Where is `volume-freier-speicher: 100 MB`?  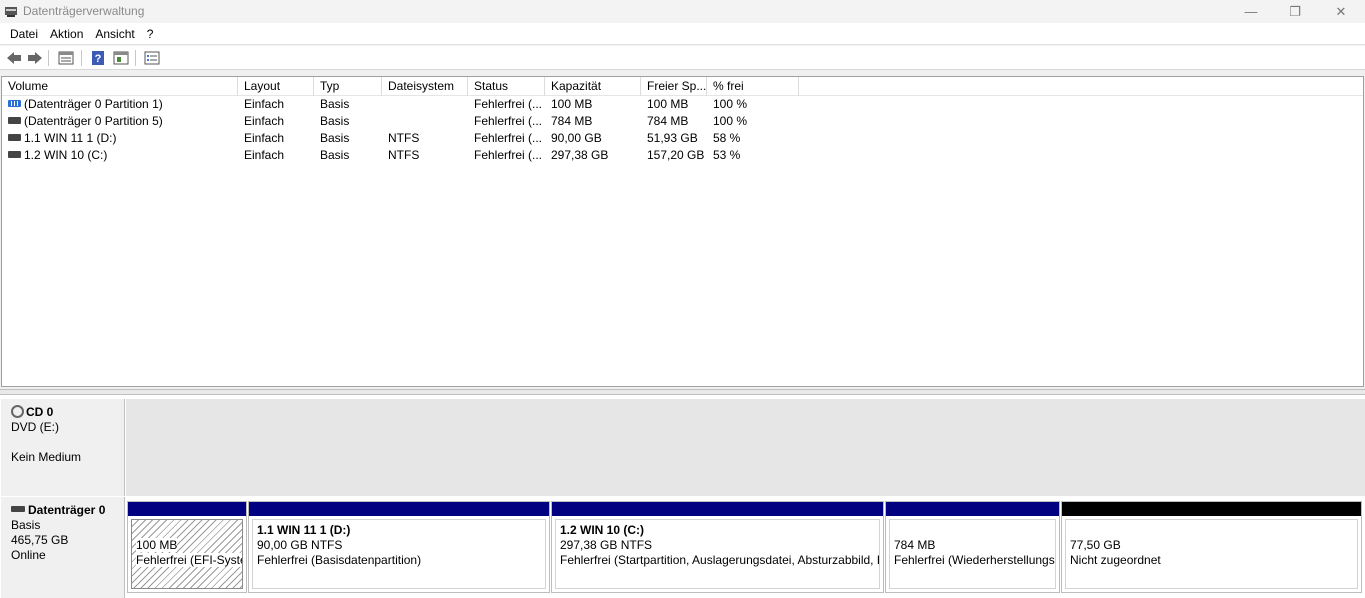 volume-freier-speicher: 100 MB is located at coordinates (668, 104).